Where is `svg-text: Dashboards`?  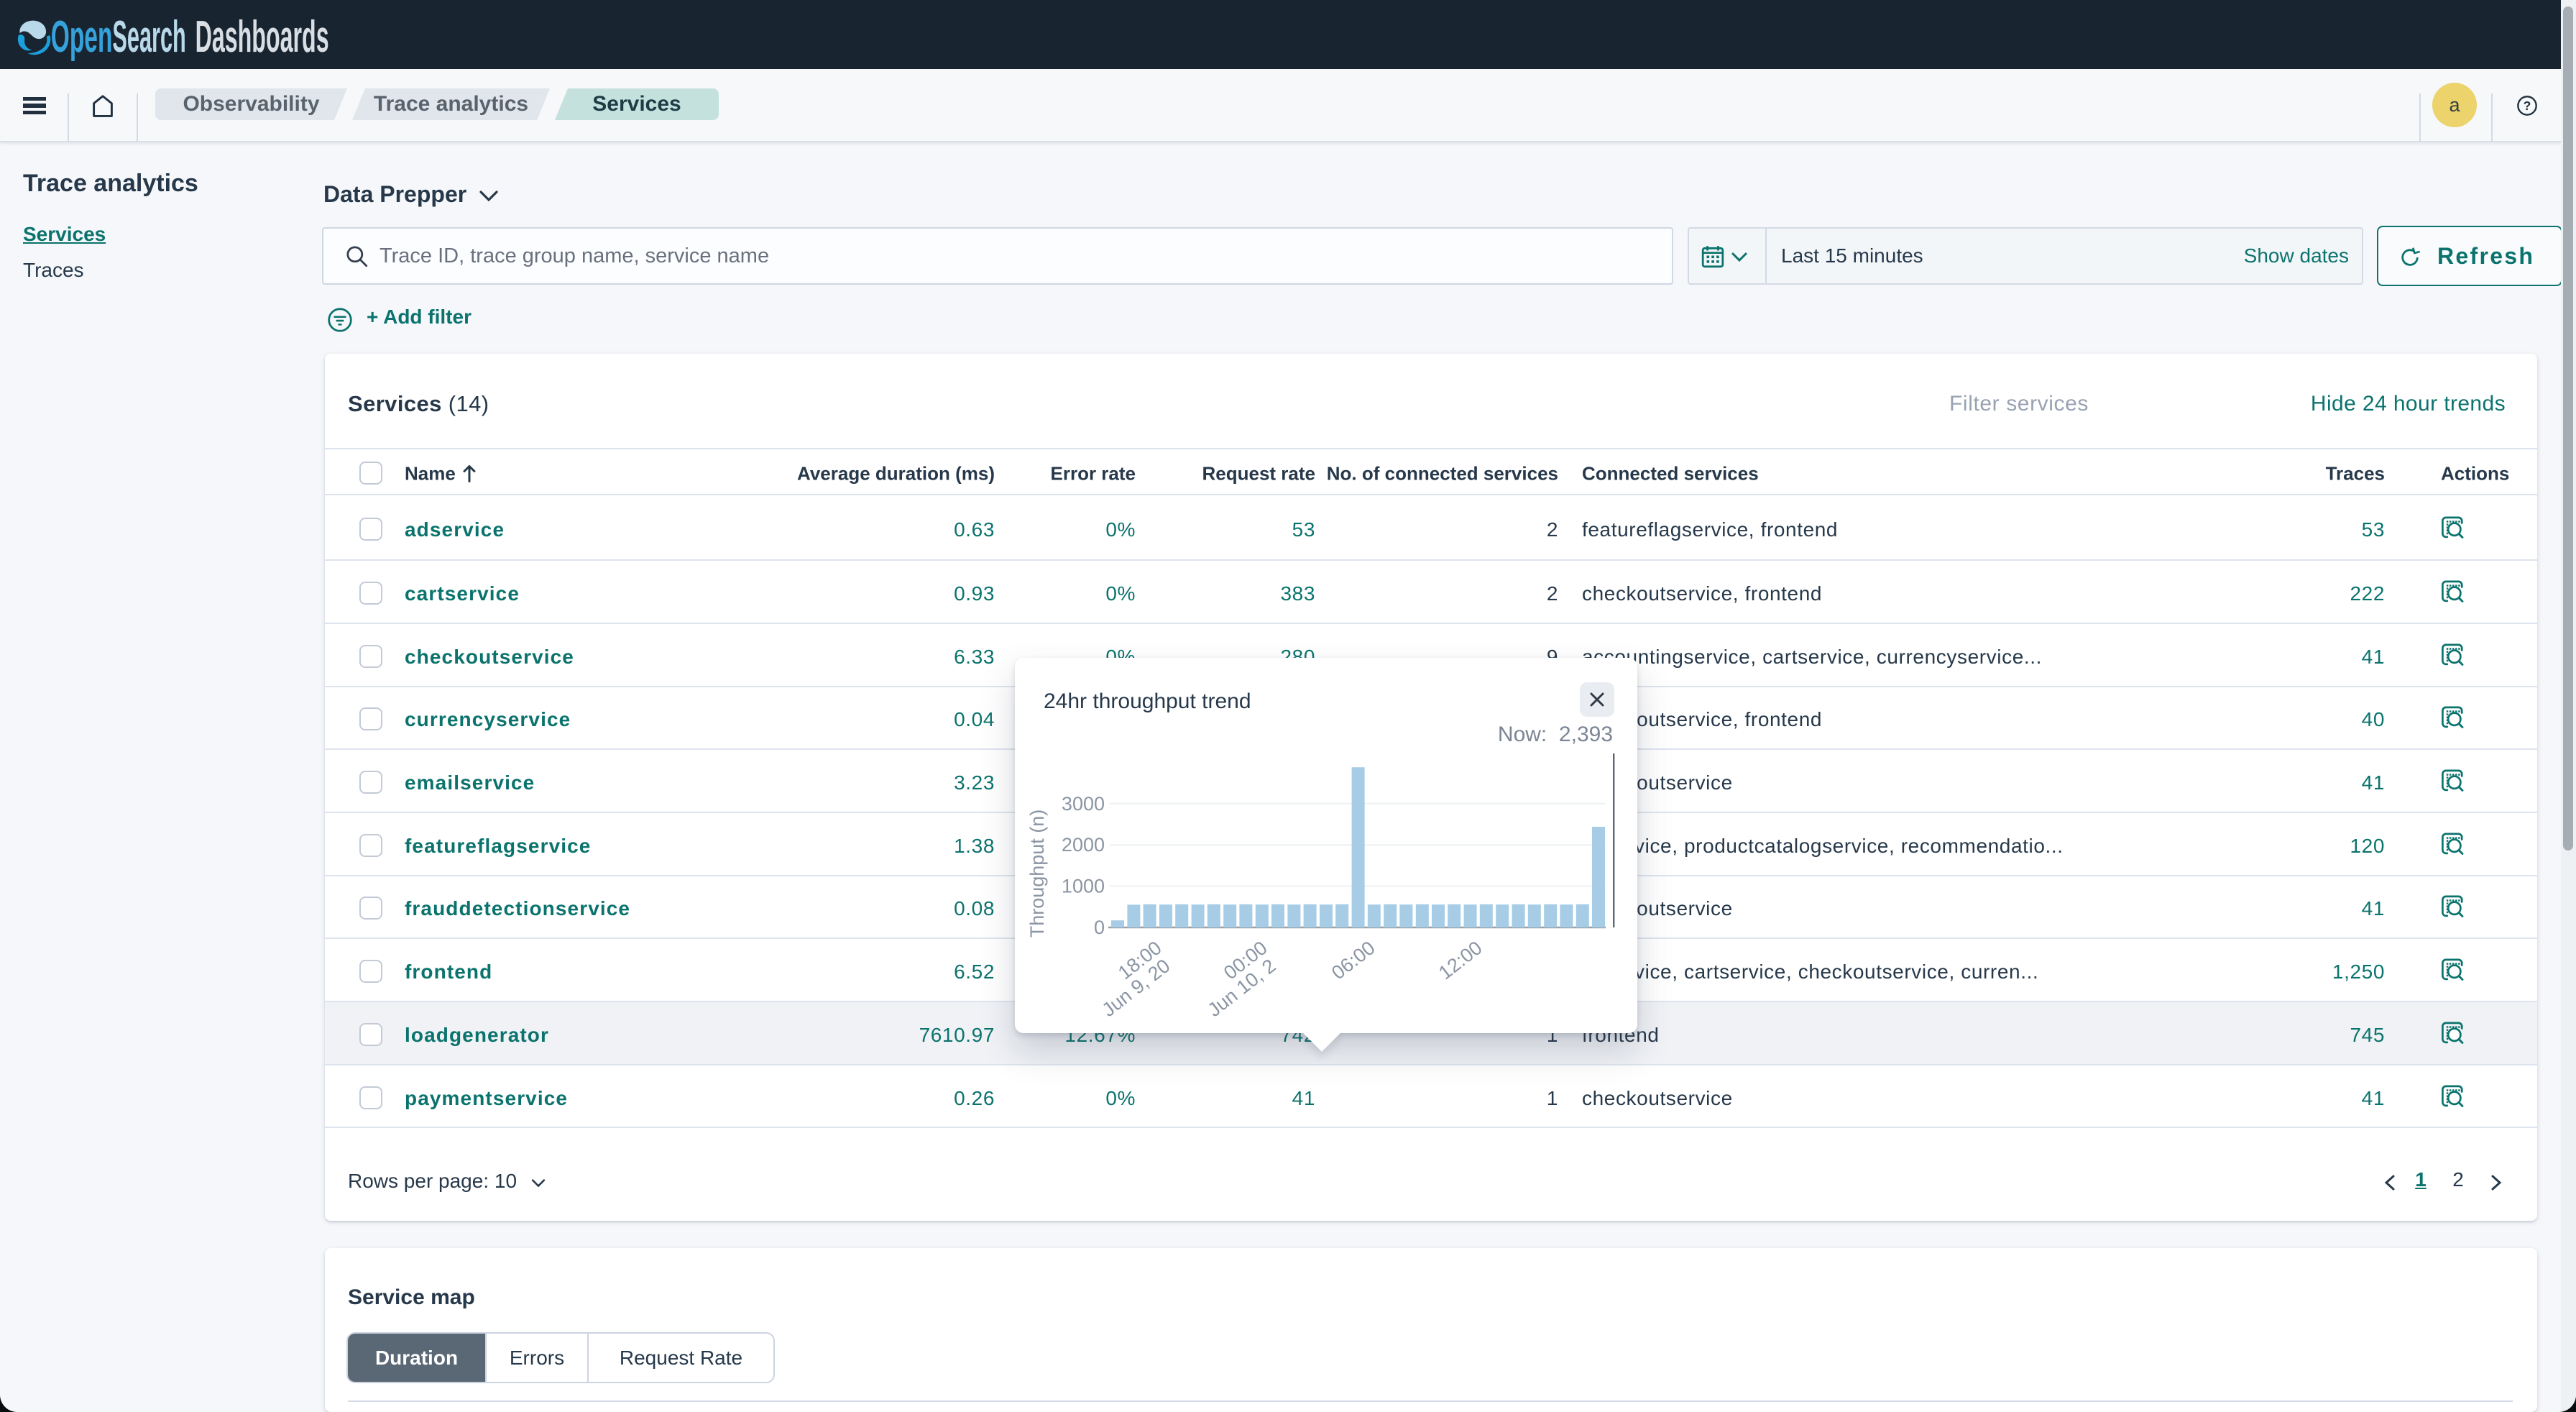
svg-text: Dashboards is located at coordinates (262, 37).